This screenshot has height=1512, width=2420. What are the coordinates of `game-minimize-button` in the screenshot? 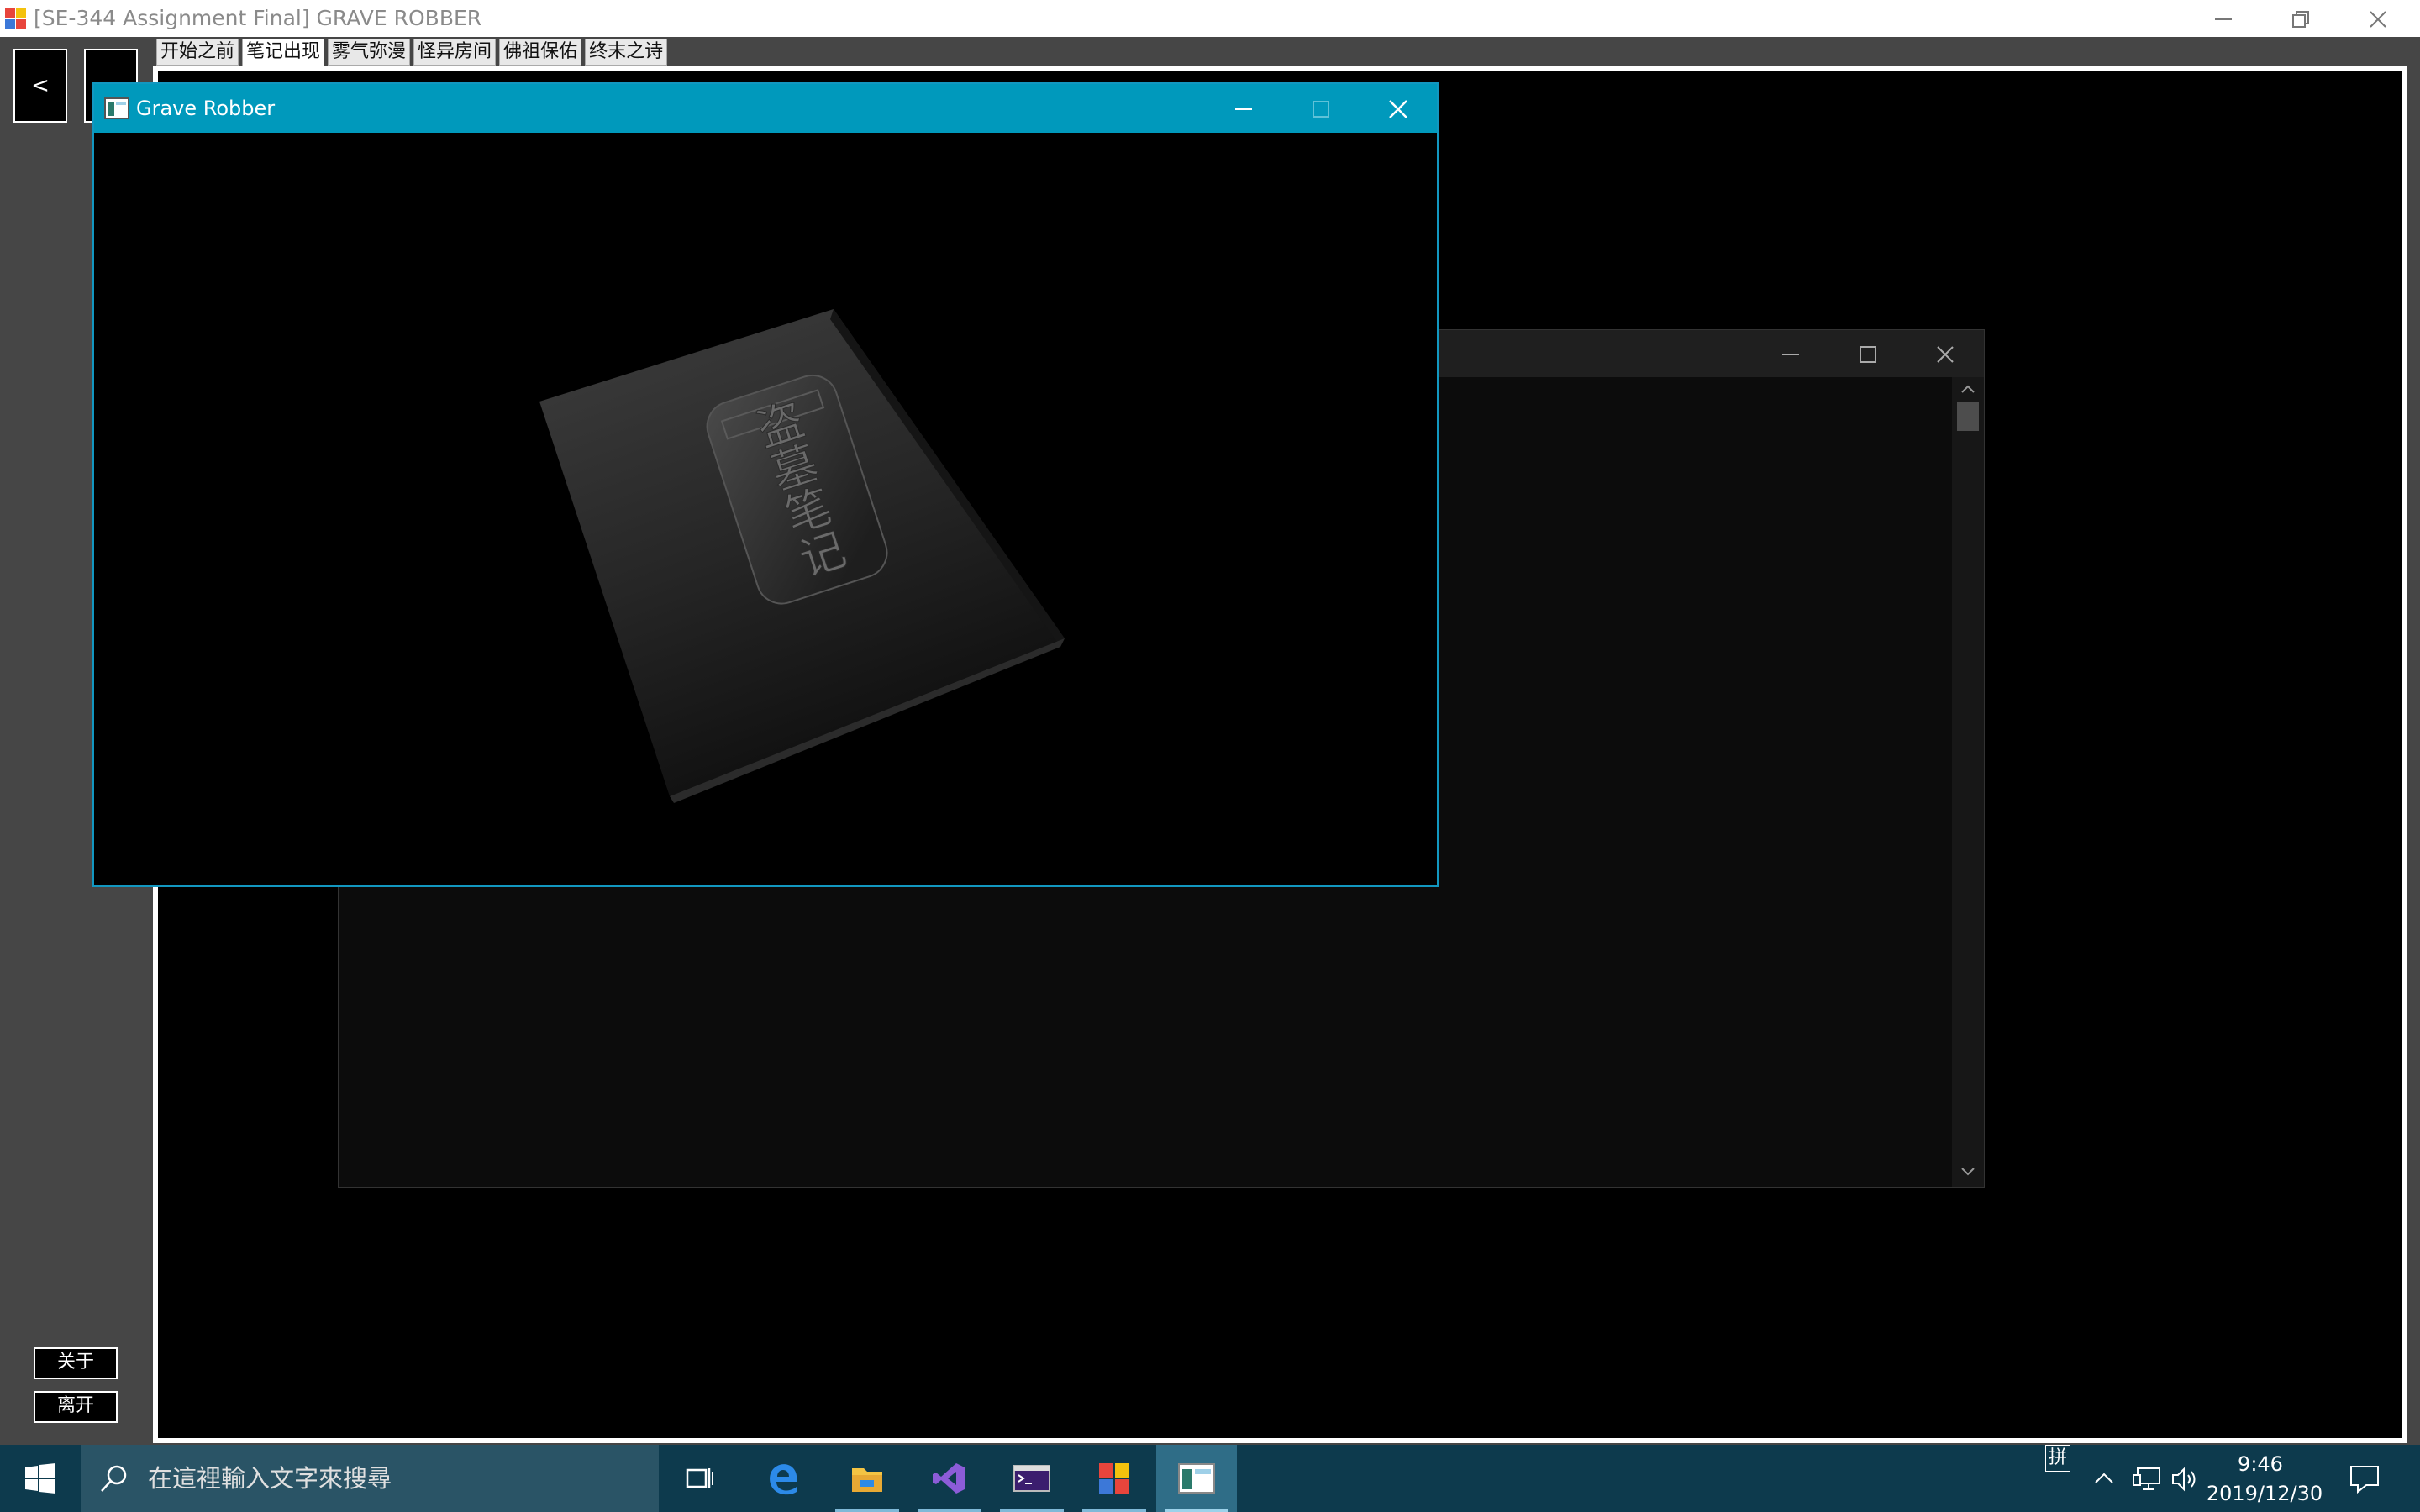 It's located at (1243, 108).